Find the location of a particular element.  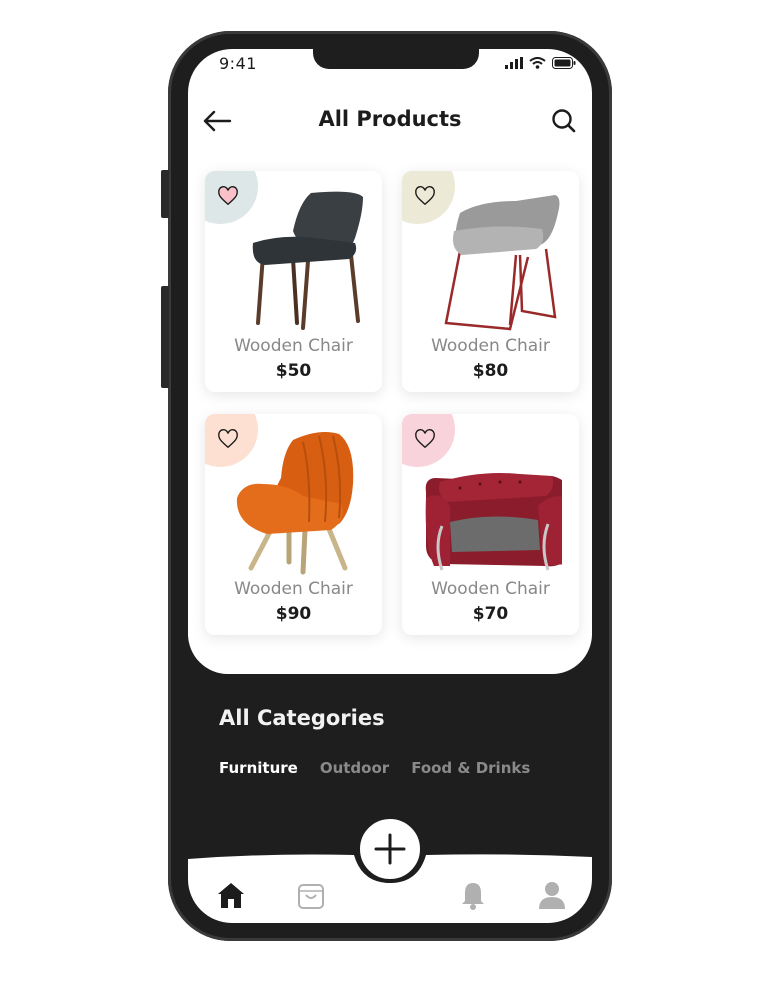

category-tab-outdoor: Outdoor is located at coordinates (354, 768).